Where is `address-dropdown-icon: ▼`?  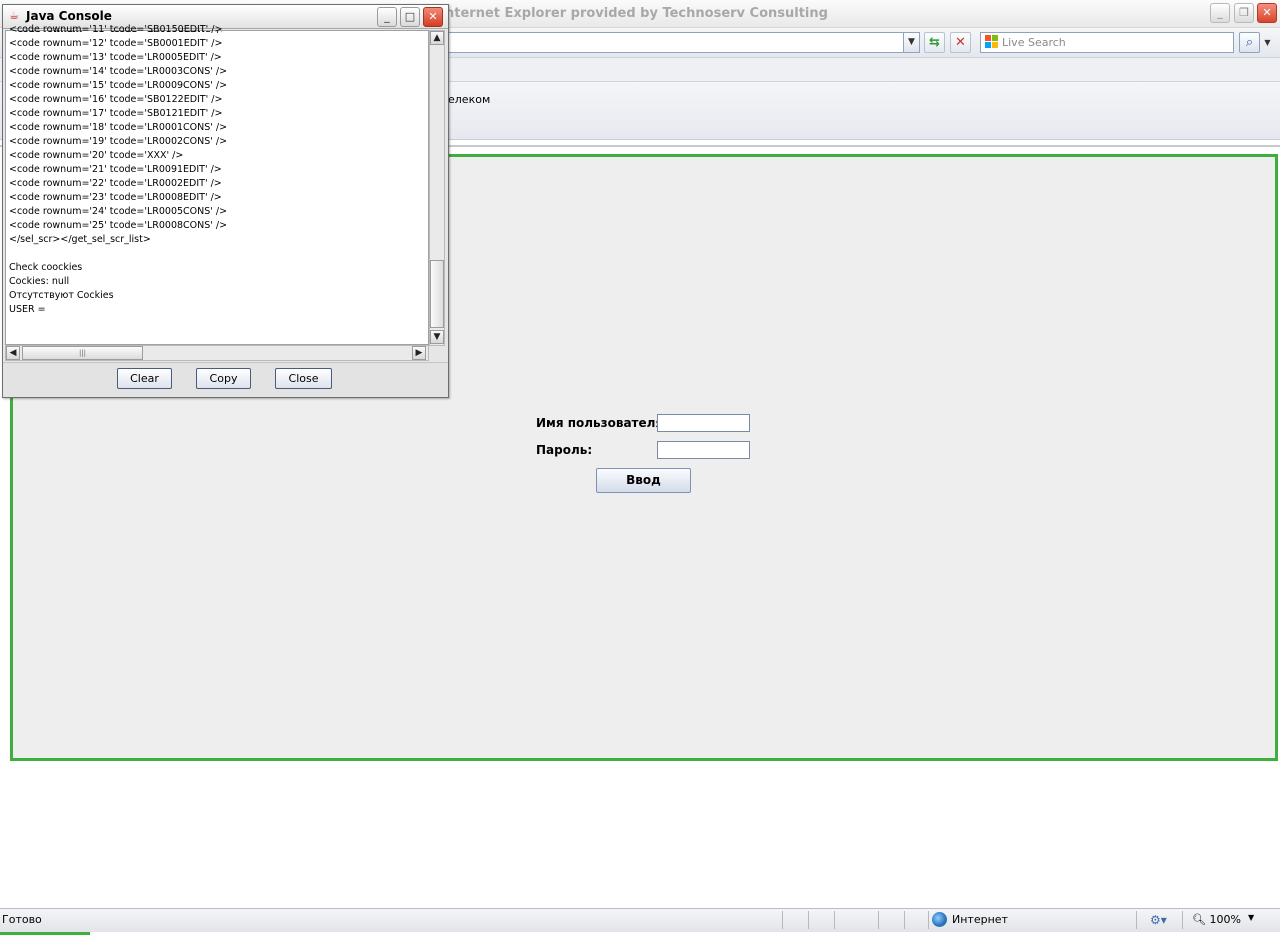 address-dropdown-icon: ▼ is located at coordinates (911, 42).